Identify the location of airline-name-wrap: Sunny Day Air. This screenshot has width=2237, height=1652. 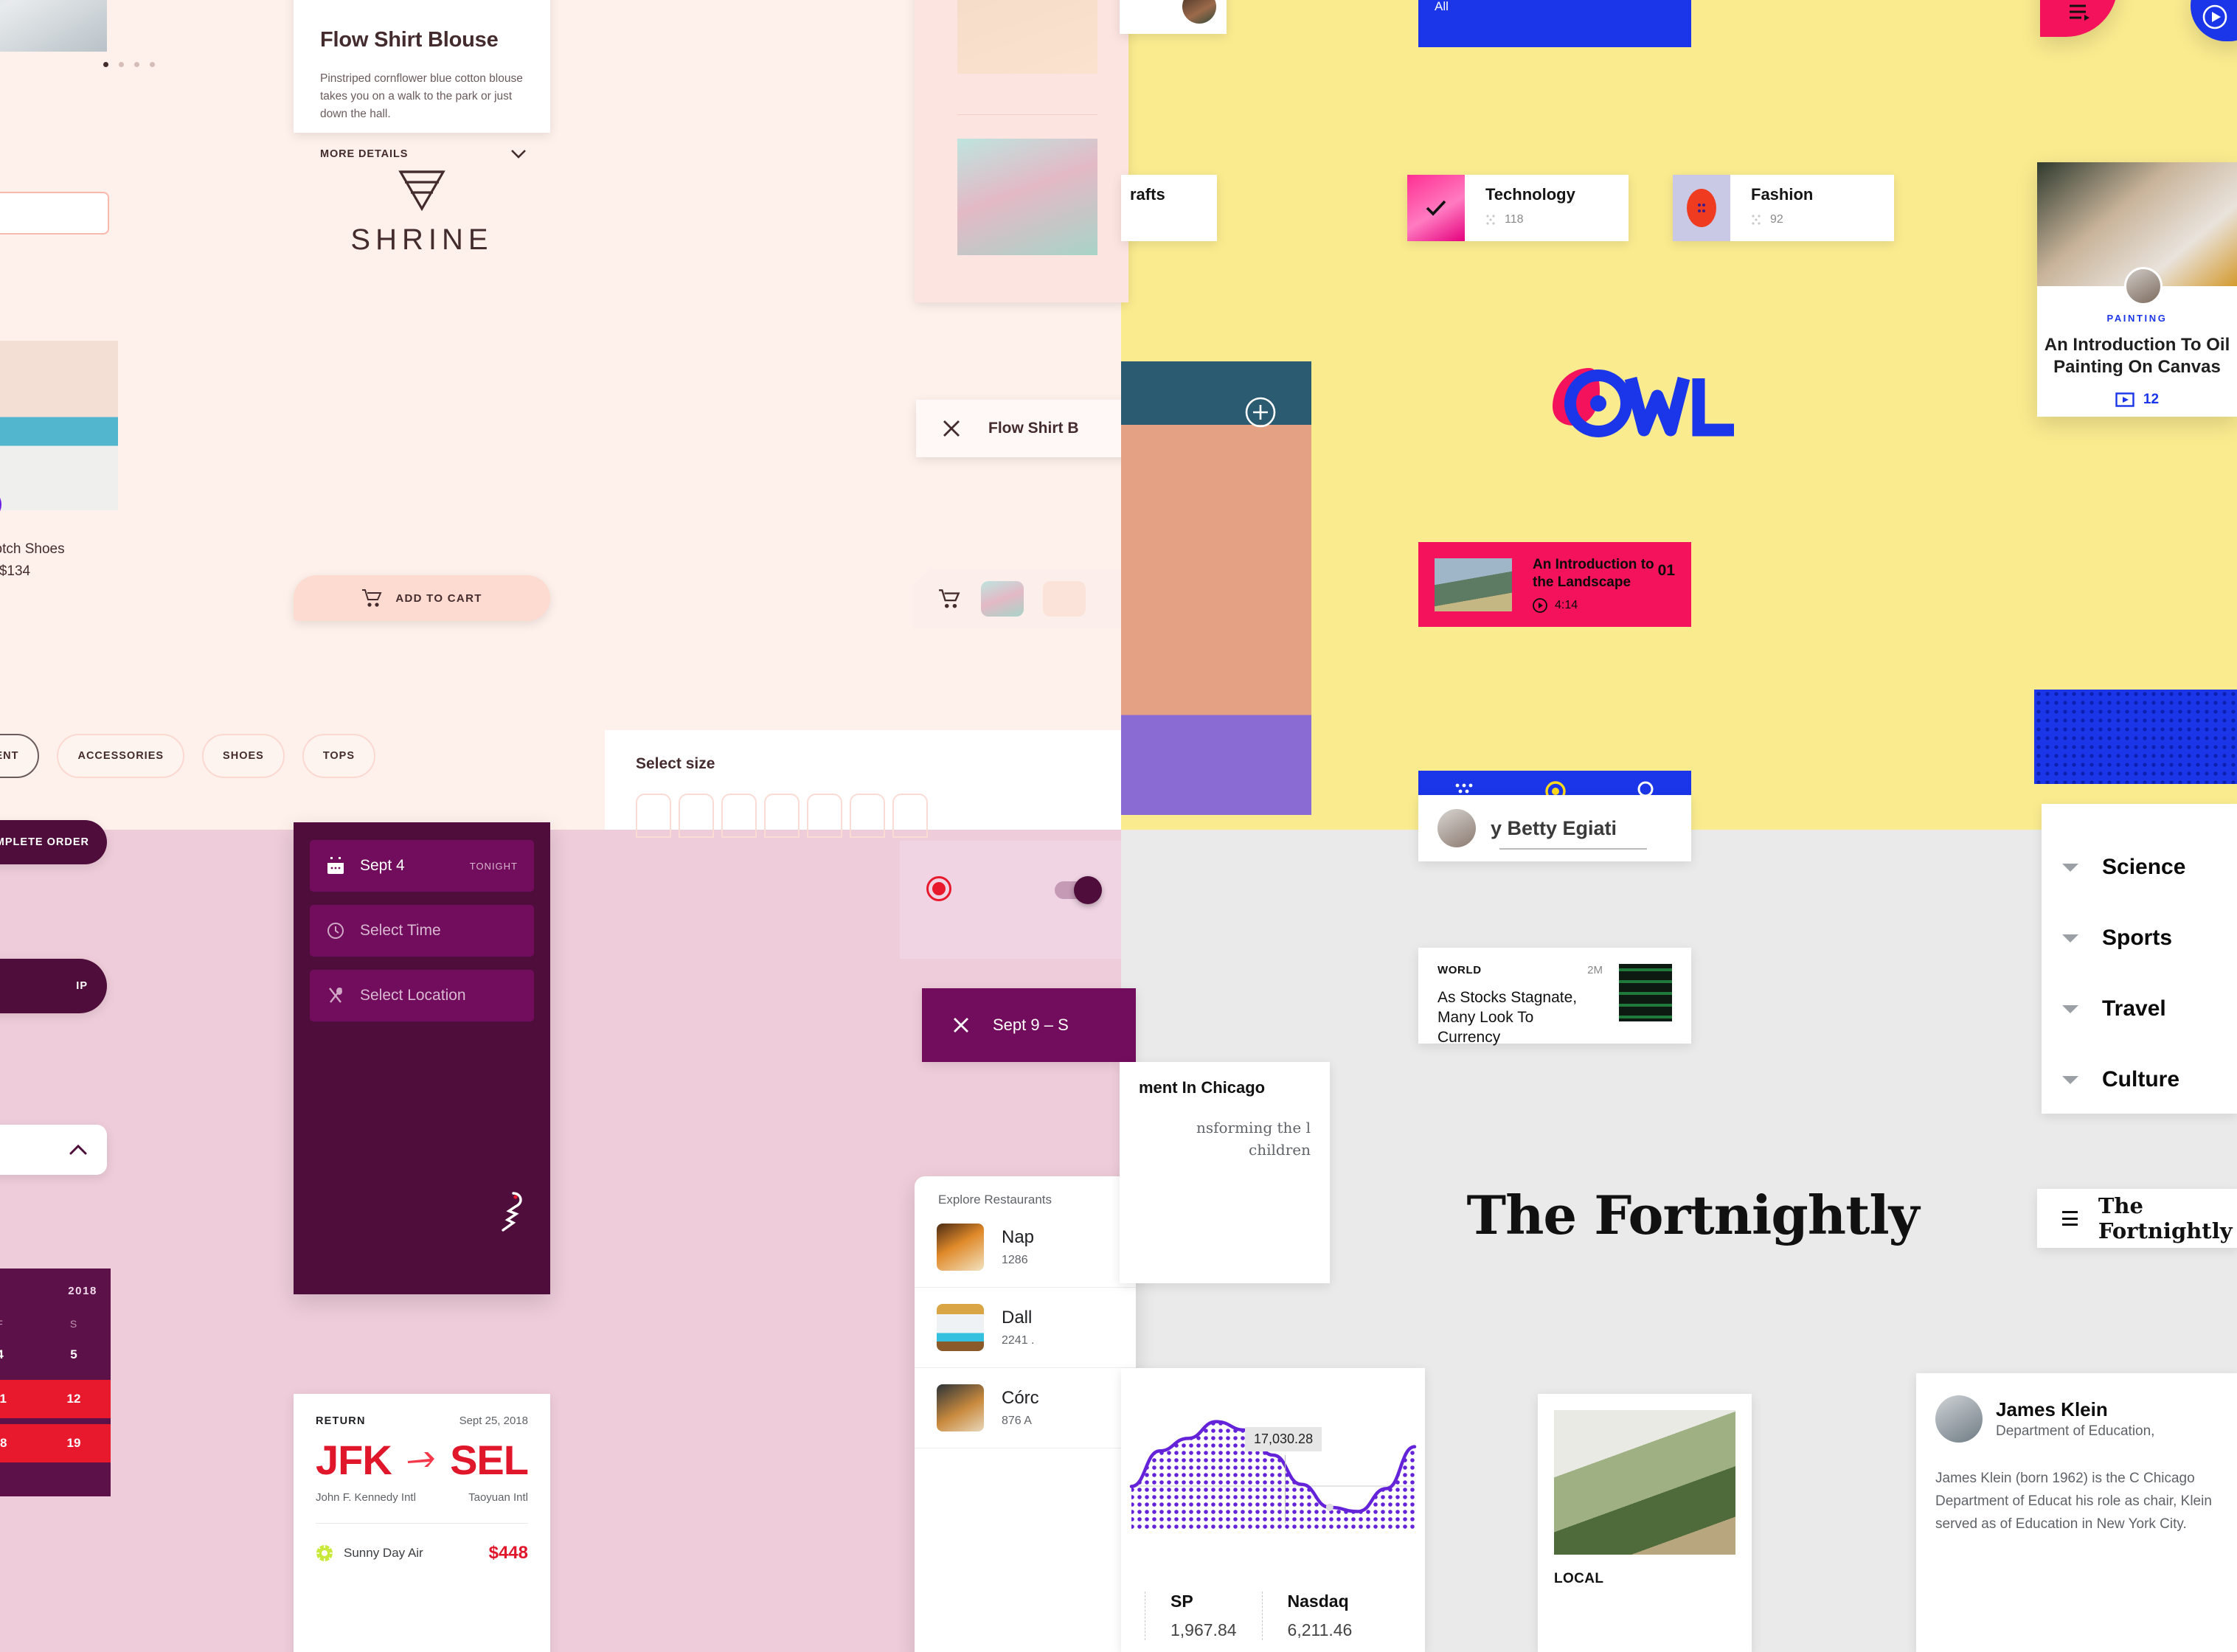
(370, 1553).